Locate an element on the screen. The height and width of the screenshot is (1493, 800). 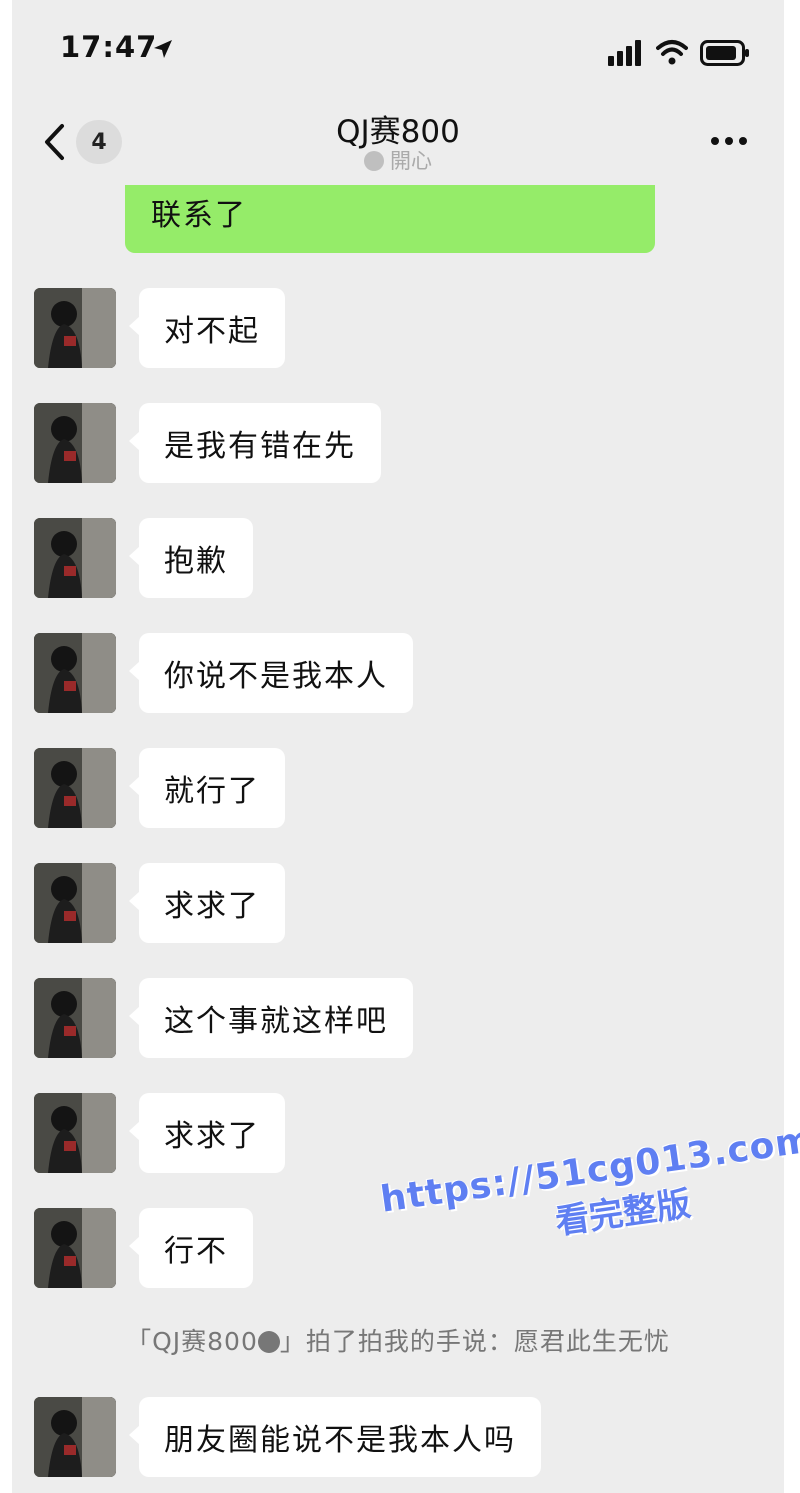
signal-icon is located at coordinates (624, 53).